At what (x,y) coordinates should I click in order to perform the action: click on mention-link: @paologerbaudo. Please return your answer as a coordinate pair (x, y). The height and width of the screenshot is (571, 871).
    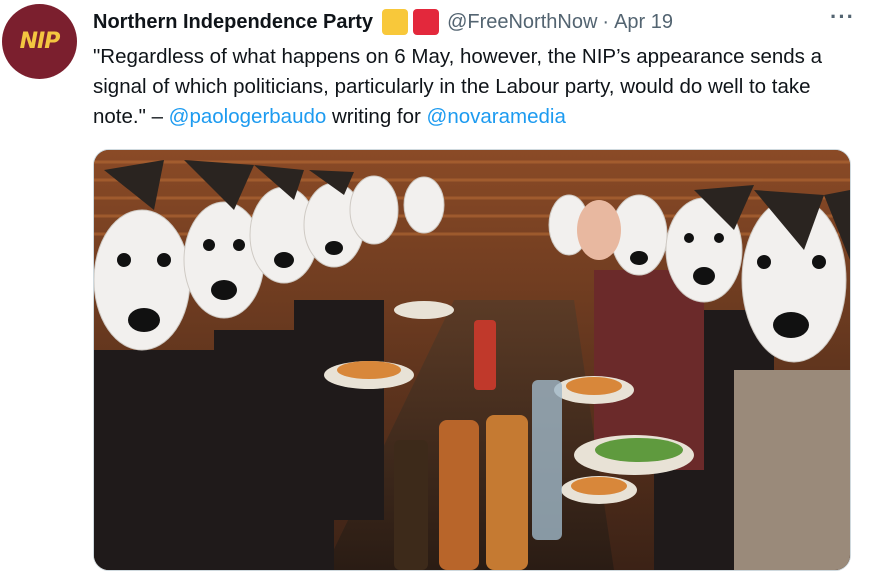
    Looking at the image, I should click on (248, 116).